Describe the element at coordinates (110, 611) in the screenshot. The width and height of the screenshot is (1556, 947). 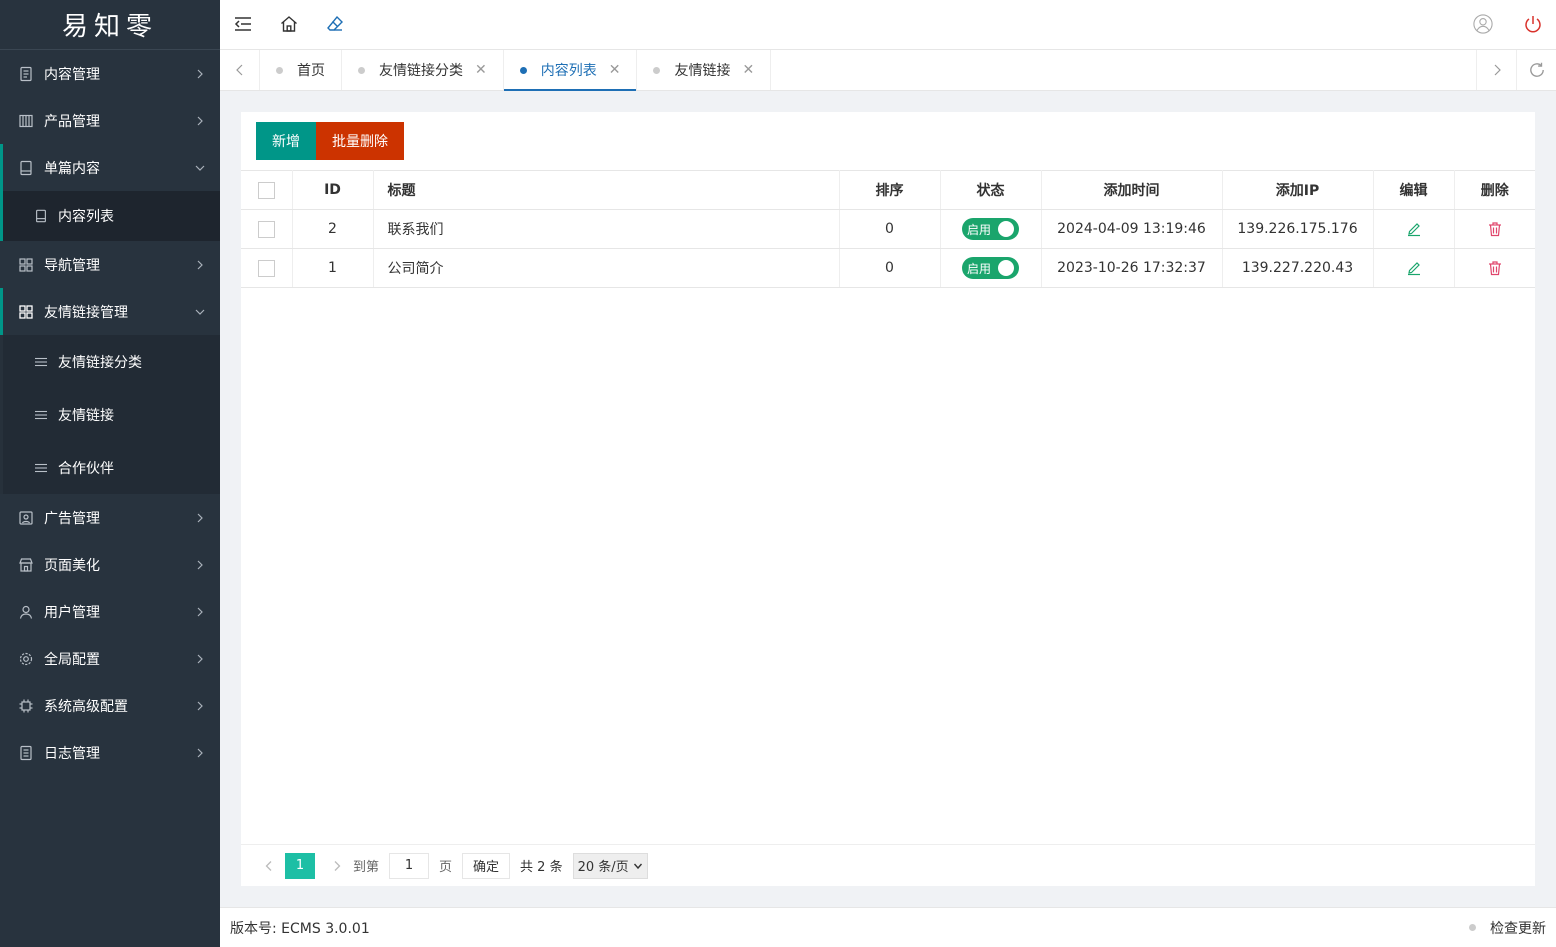
I see `sidebar-item-user-management: 用户管理` at that location.